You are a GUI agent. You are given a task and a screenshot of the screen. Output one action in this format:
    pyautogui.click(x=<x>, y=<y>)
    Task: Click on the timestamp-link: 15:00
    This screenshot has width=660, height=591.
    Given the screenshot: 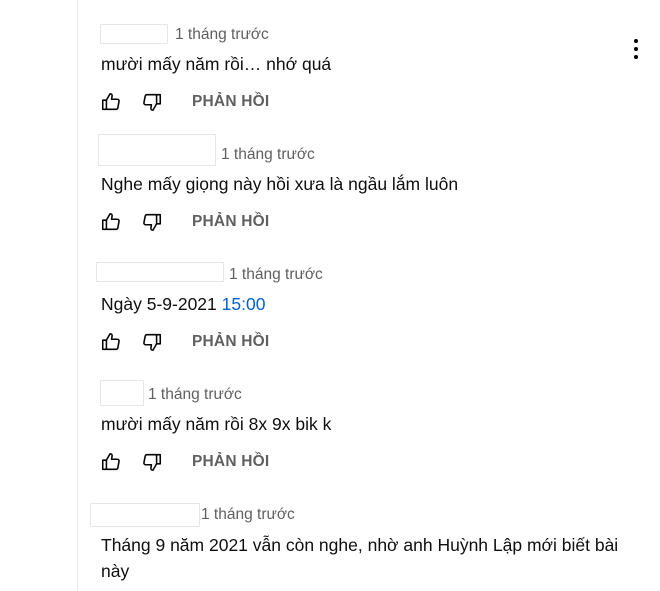 What is the action you would take?
    pyautogui.click(x=244, y=304)
    